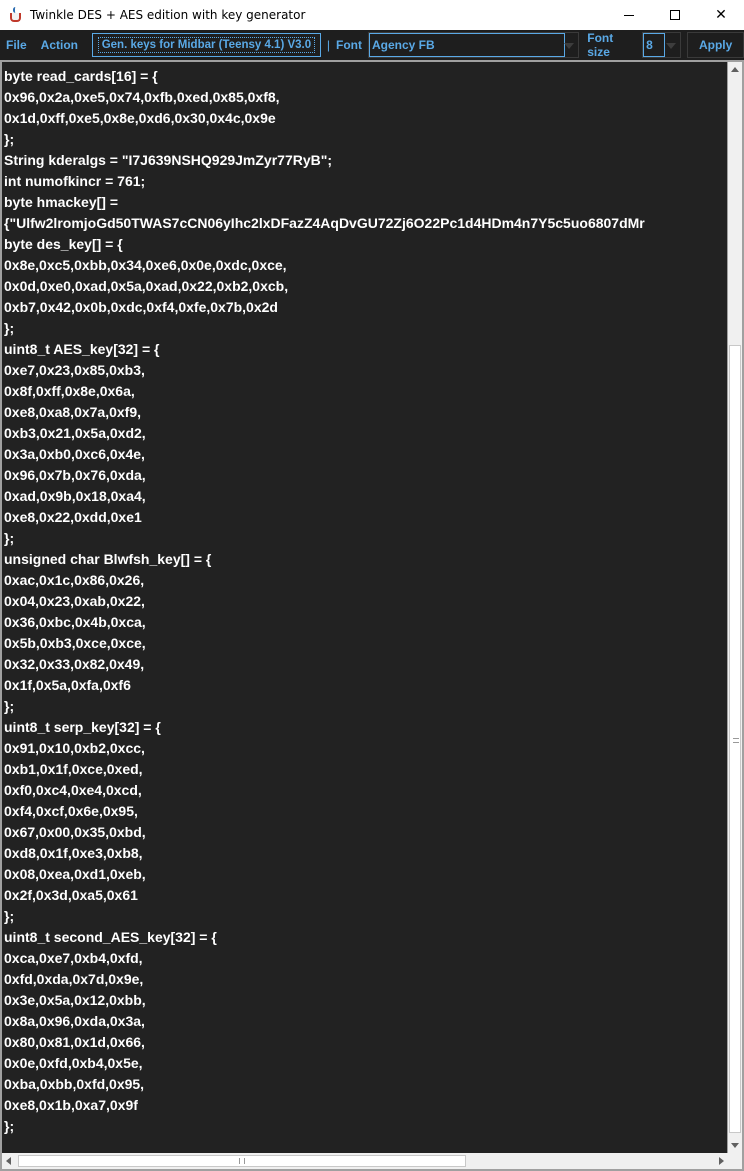 This screenshot has height=1171, width=744. Describe the element at coordinates (75, 1000) in the screenshot. I see `code-line: 0x3e,0x5a,0x12,0xbb,` at that location.